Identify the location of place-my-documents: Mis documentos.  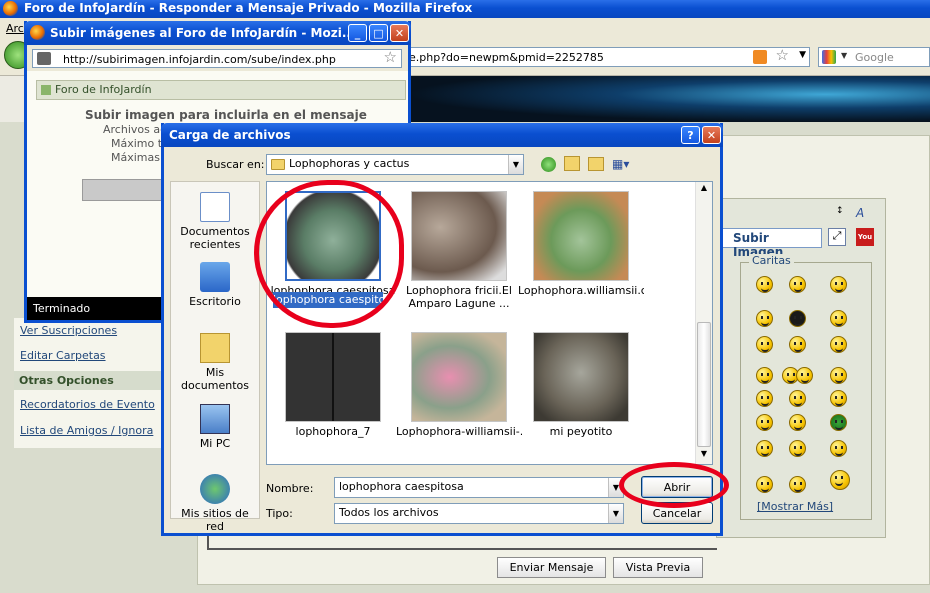
(215, 362).